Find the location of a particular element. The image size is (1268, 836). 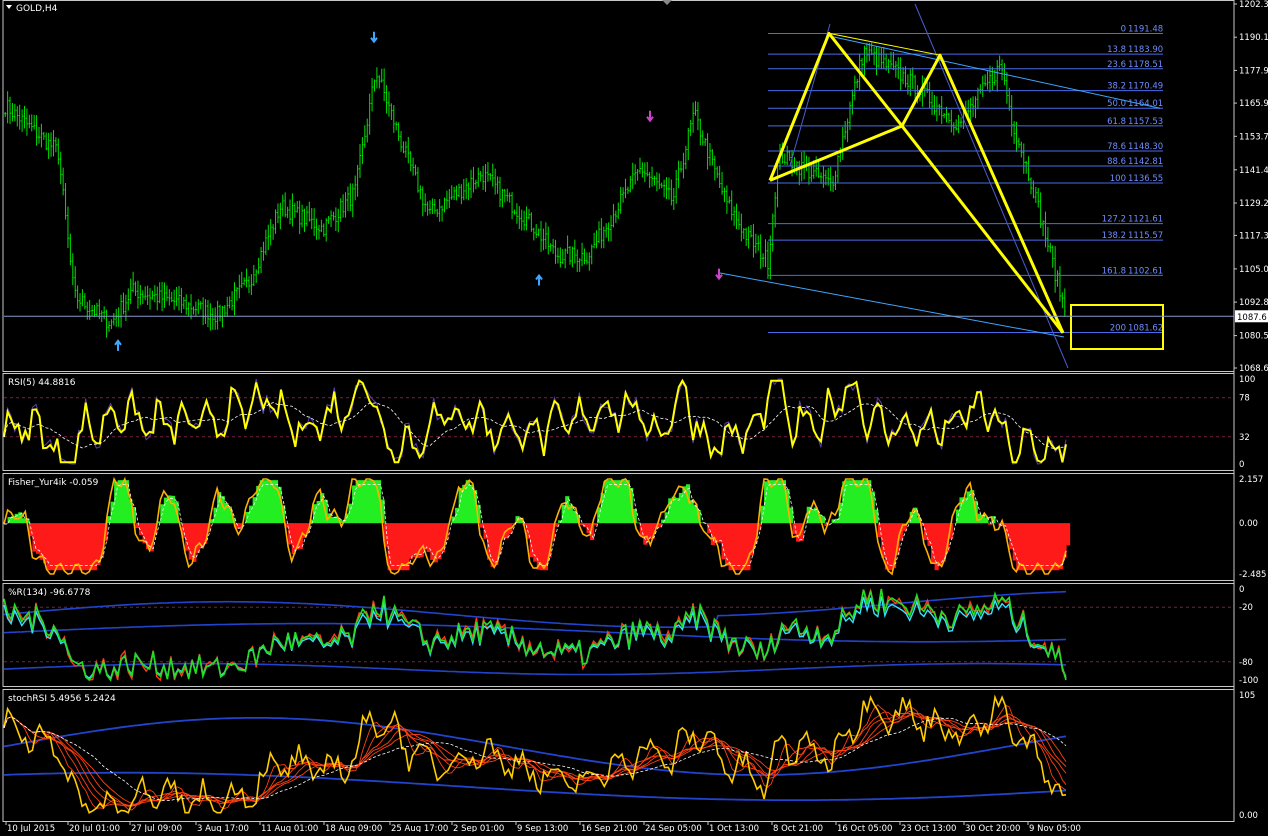

fib-level-label: 100 is located at coordinates (1118, 179).